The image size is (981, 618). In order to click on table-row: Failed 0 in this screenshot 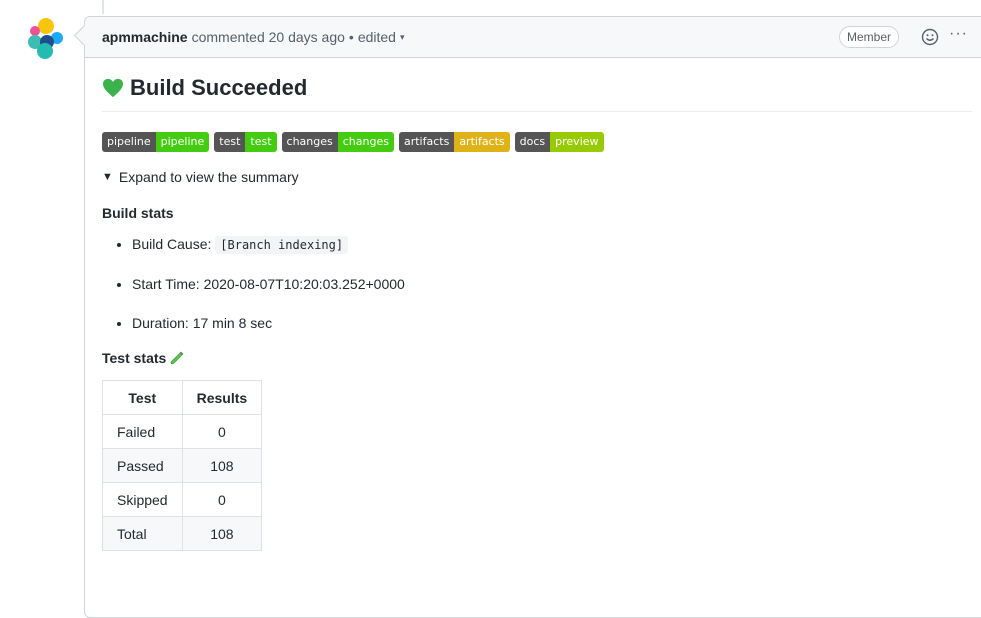, I will do `click(182, 431)`.